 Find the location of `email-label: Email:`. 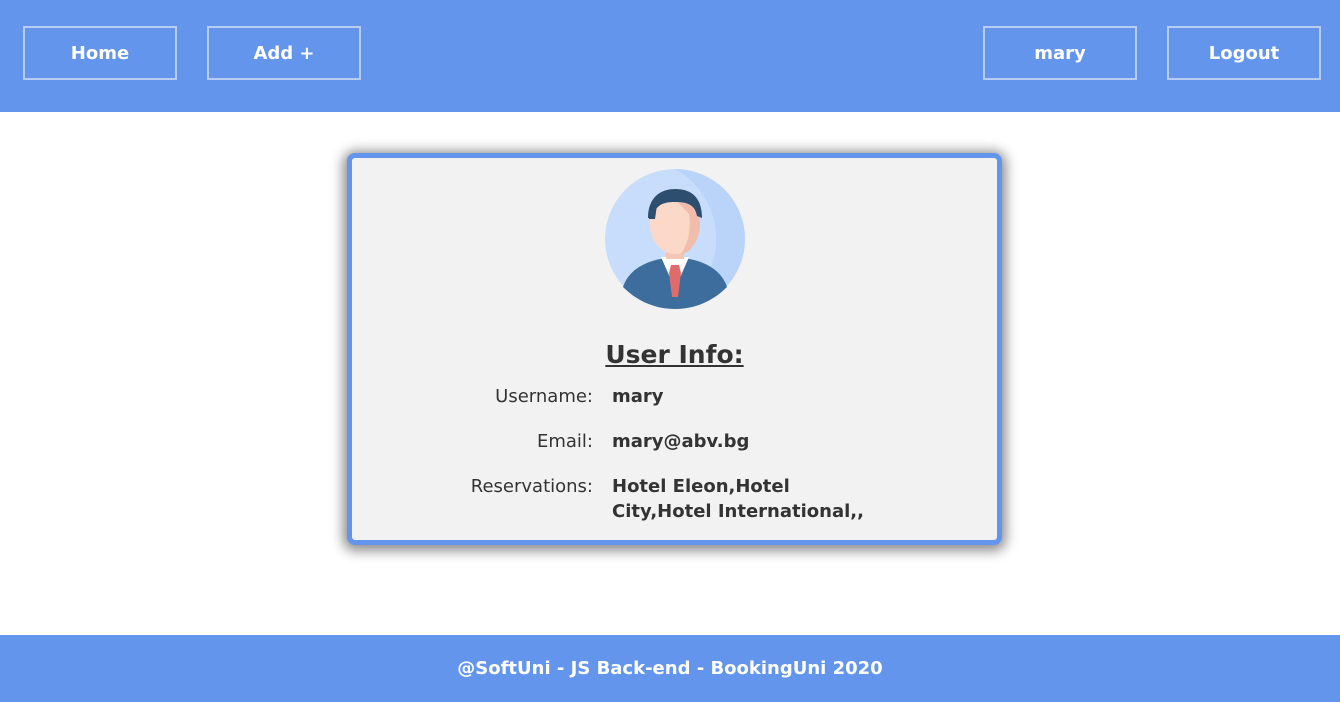

email-label: Email: is located at coordinates (564, 441).